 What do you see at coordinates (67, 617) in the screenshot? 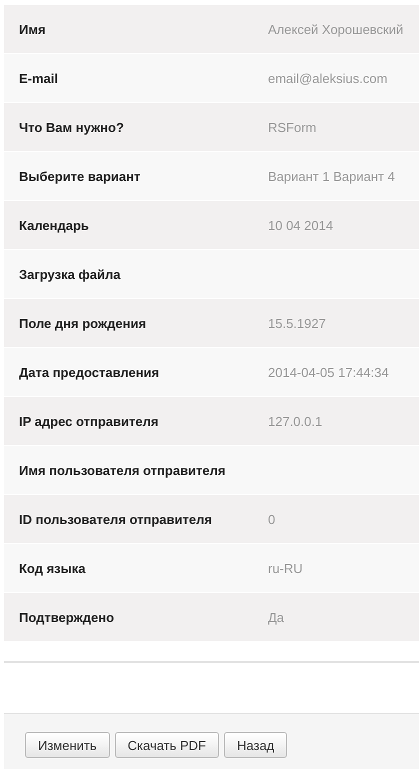
I see `field-label: Подтверждено` at bounding box center [67, 617].